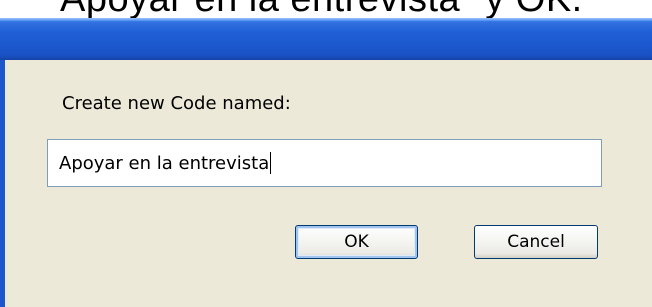  I want to click on code-name-value: Apoyar en la entrevista, so click(164, 163).